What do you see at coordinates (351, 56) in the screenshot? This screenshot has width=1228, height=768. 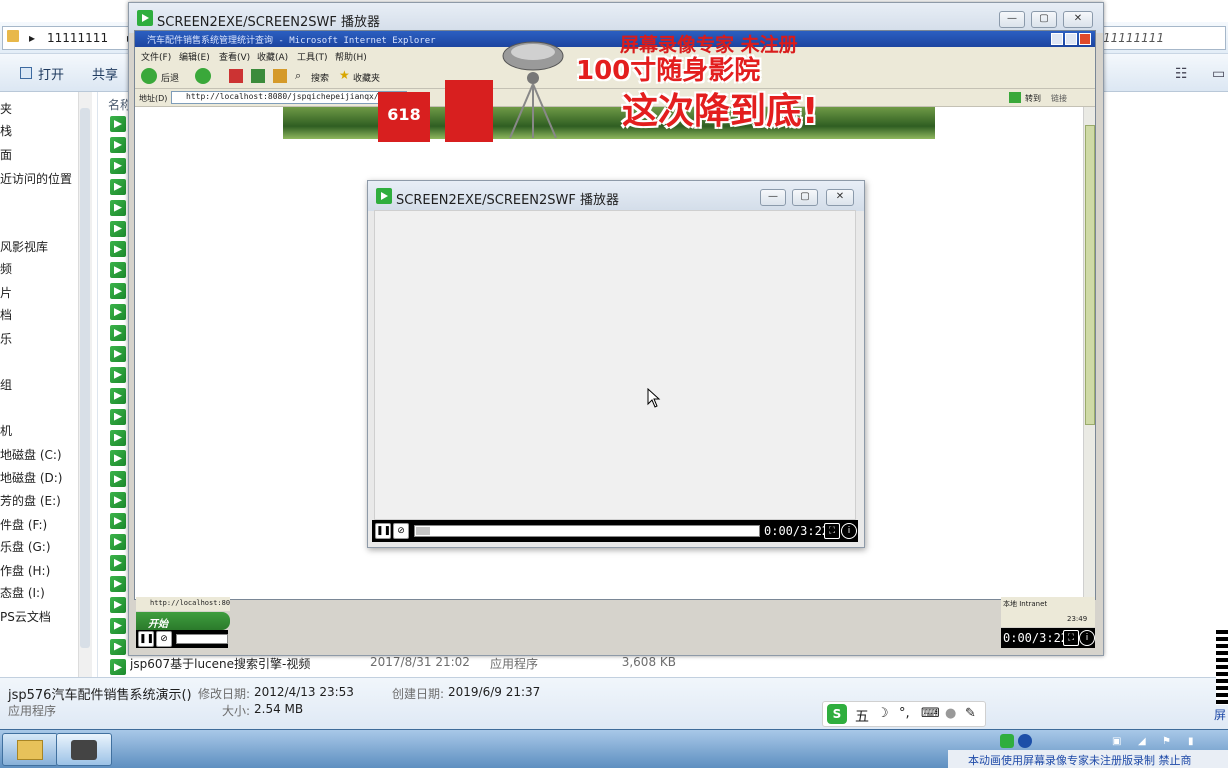 I see `ie-menu-help: 帮助(H)` at bounding box center [351, 56].